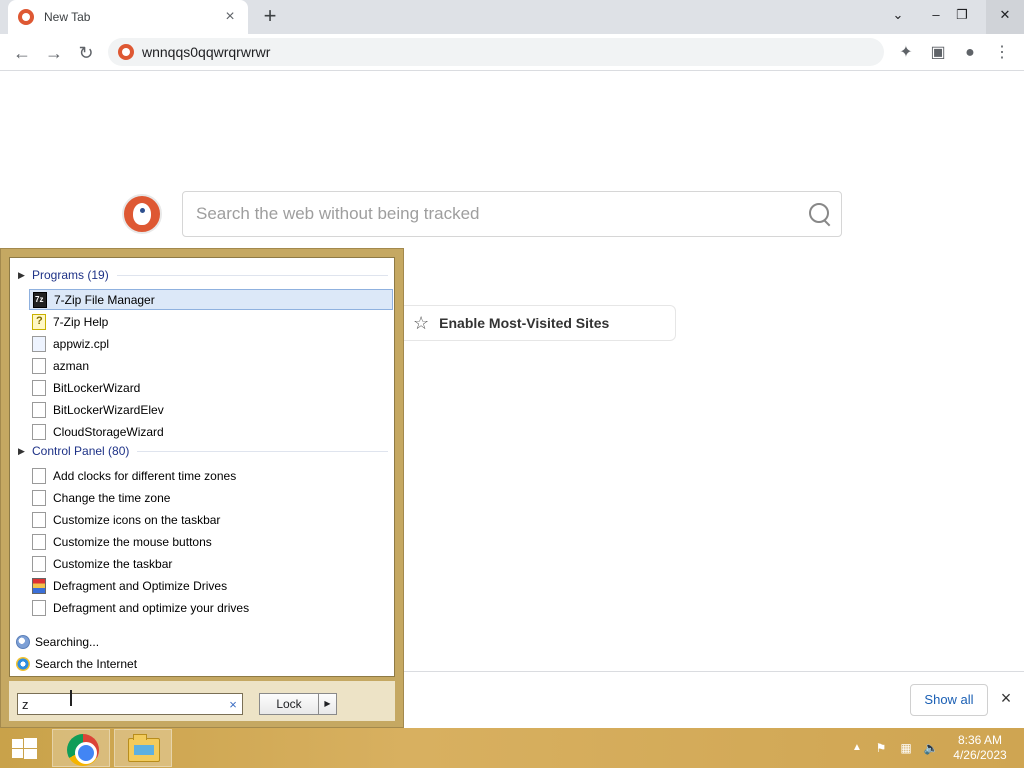  Describe the element at coordinates (86, 53) in the screenshot. I see `reload-icon: ↻` at that location.